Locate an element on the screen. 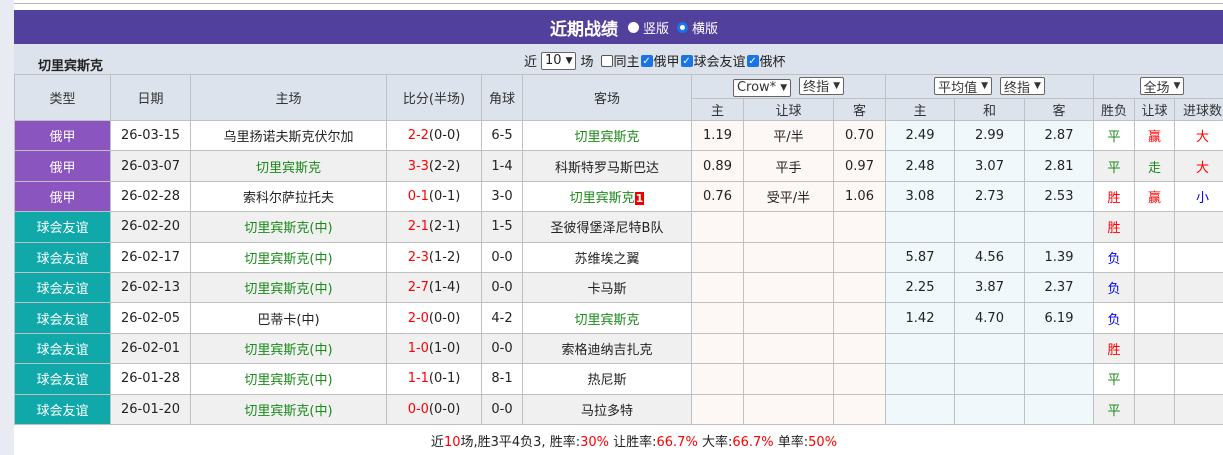  score: 0-0(0-0) is located at coordinates (434, 409).